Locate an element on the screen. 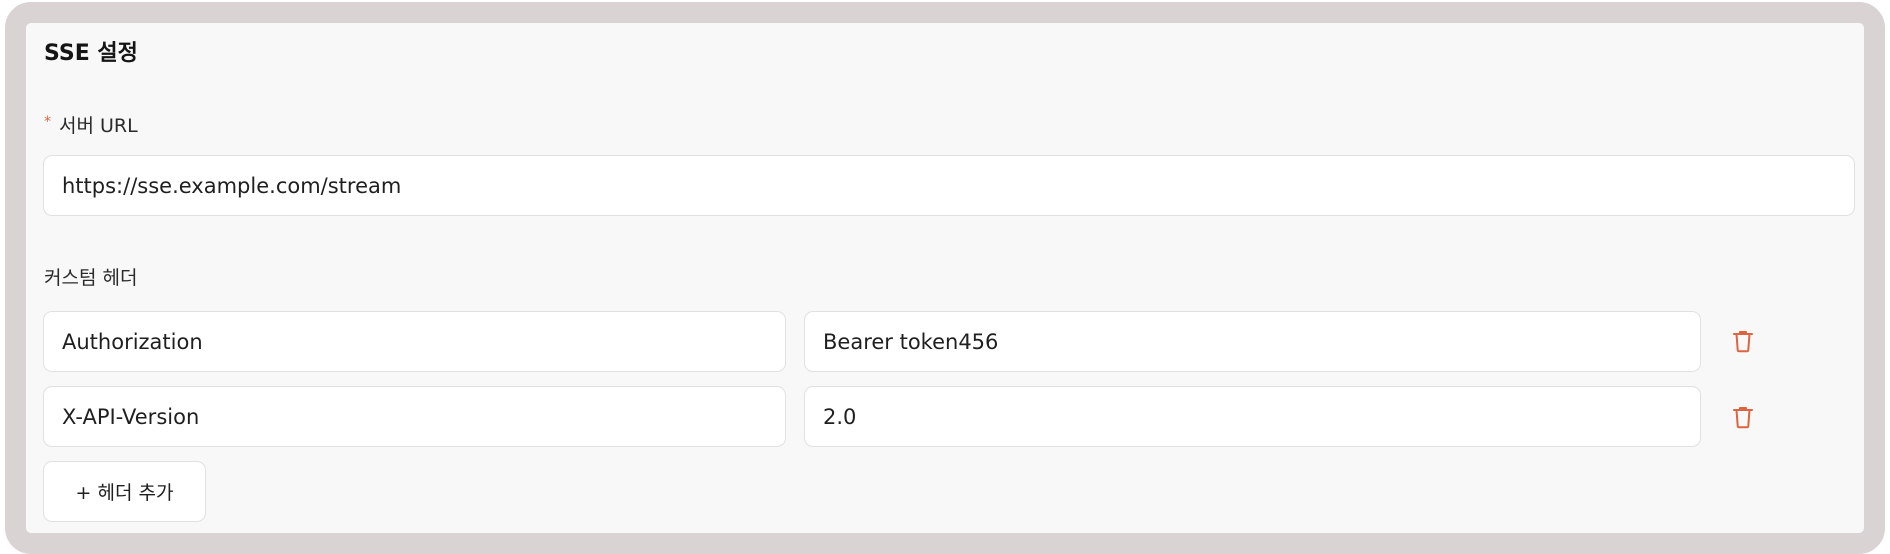 This screenshot has width=1890, height=554. server-url-label-text: 서버 URL is located at coordinates (98, 126).